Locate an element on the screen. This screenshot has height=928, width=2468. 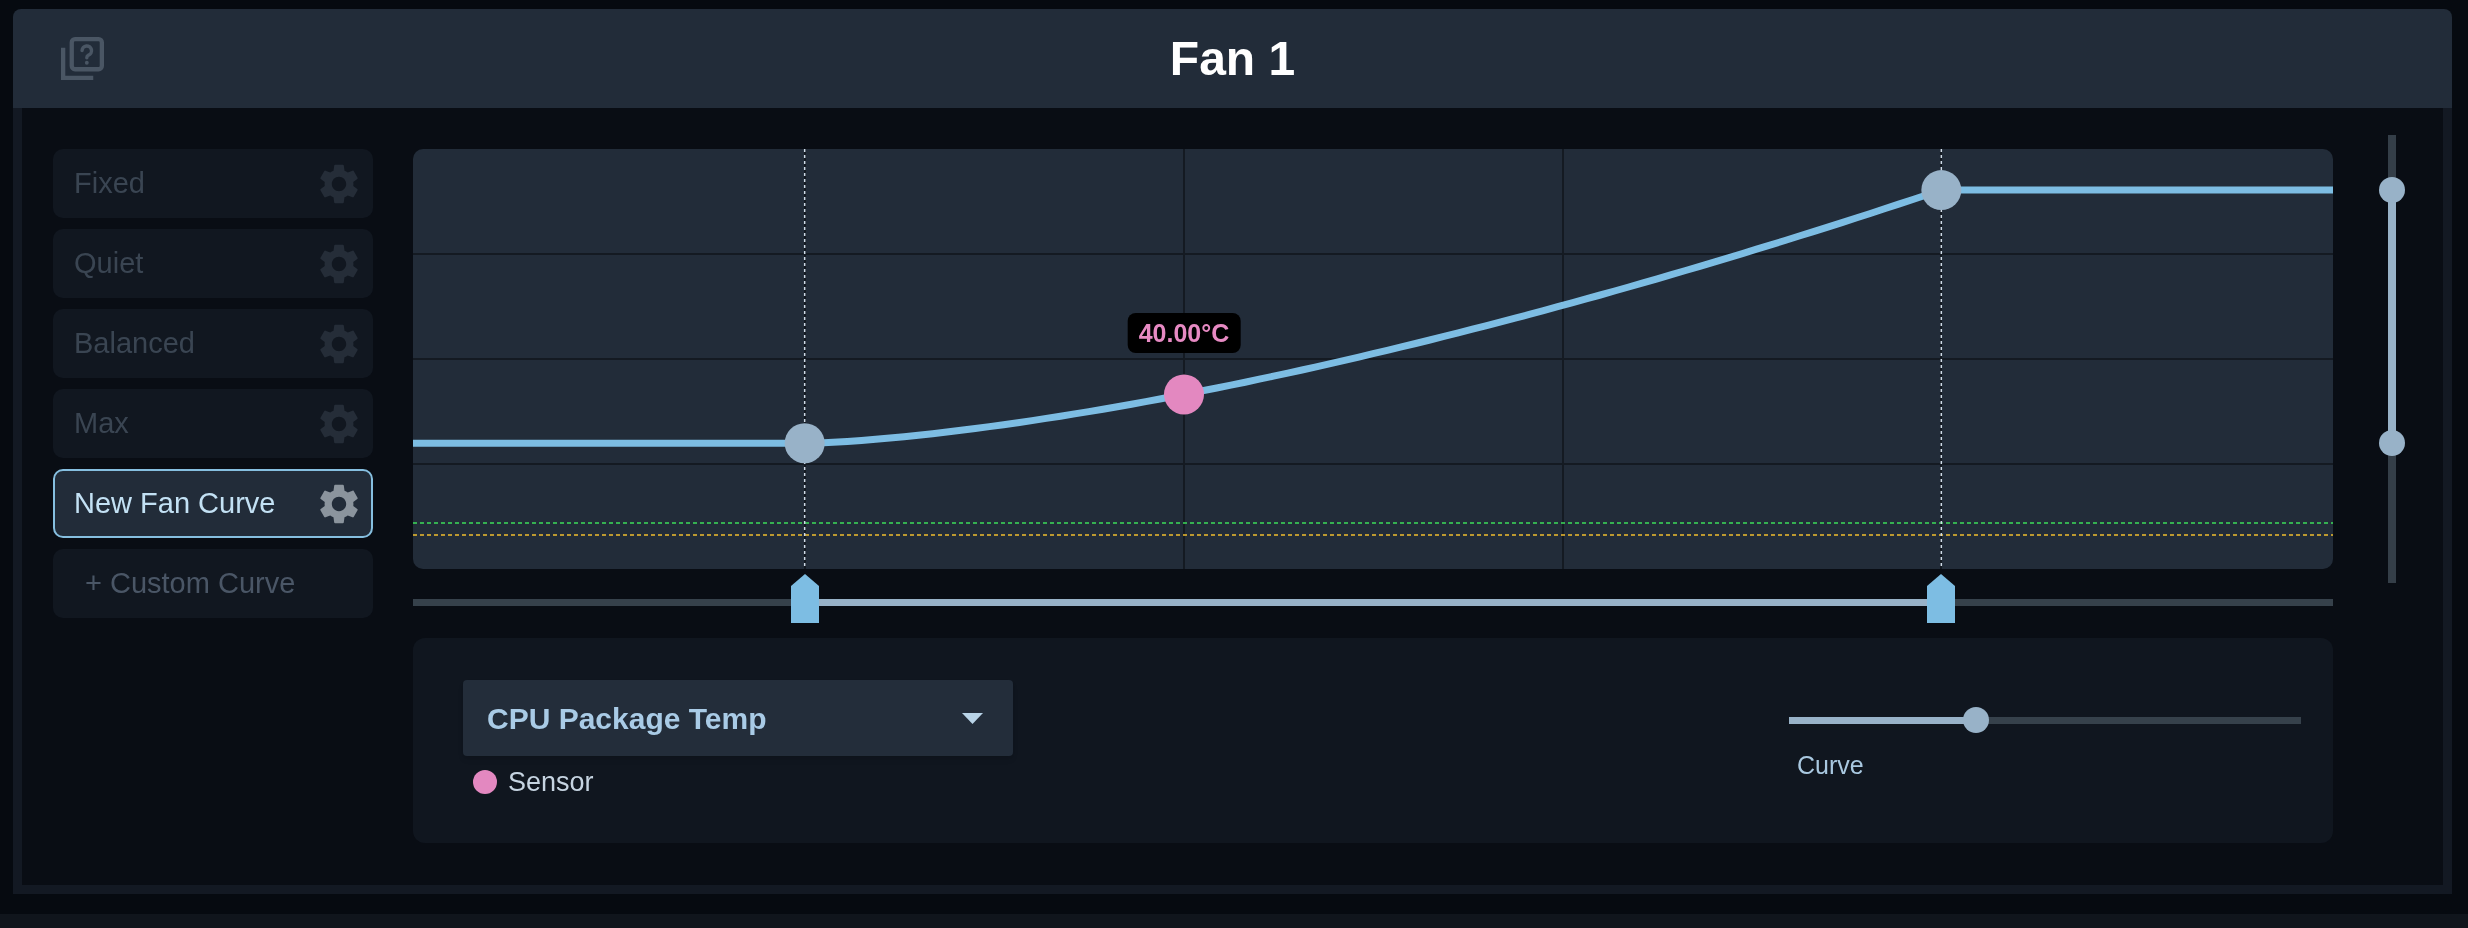
sidebar-item: New Fan Curve is located at coordinates (213, 503).